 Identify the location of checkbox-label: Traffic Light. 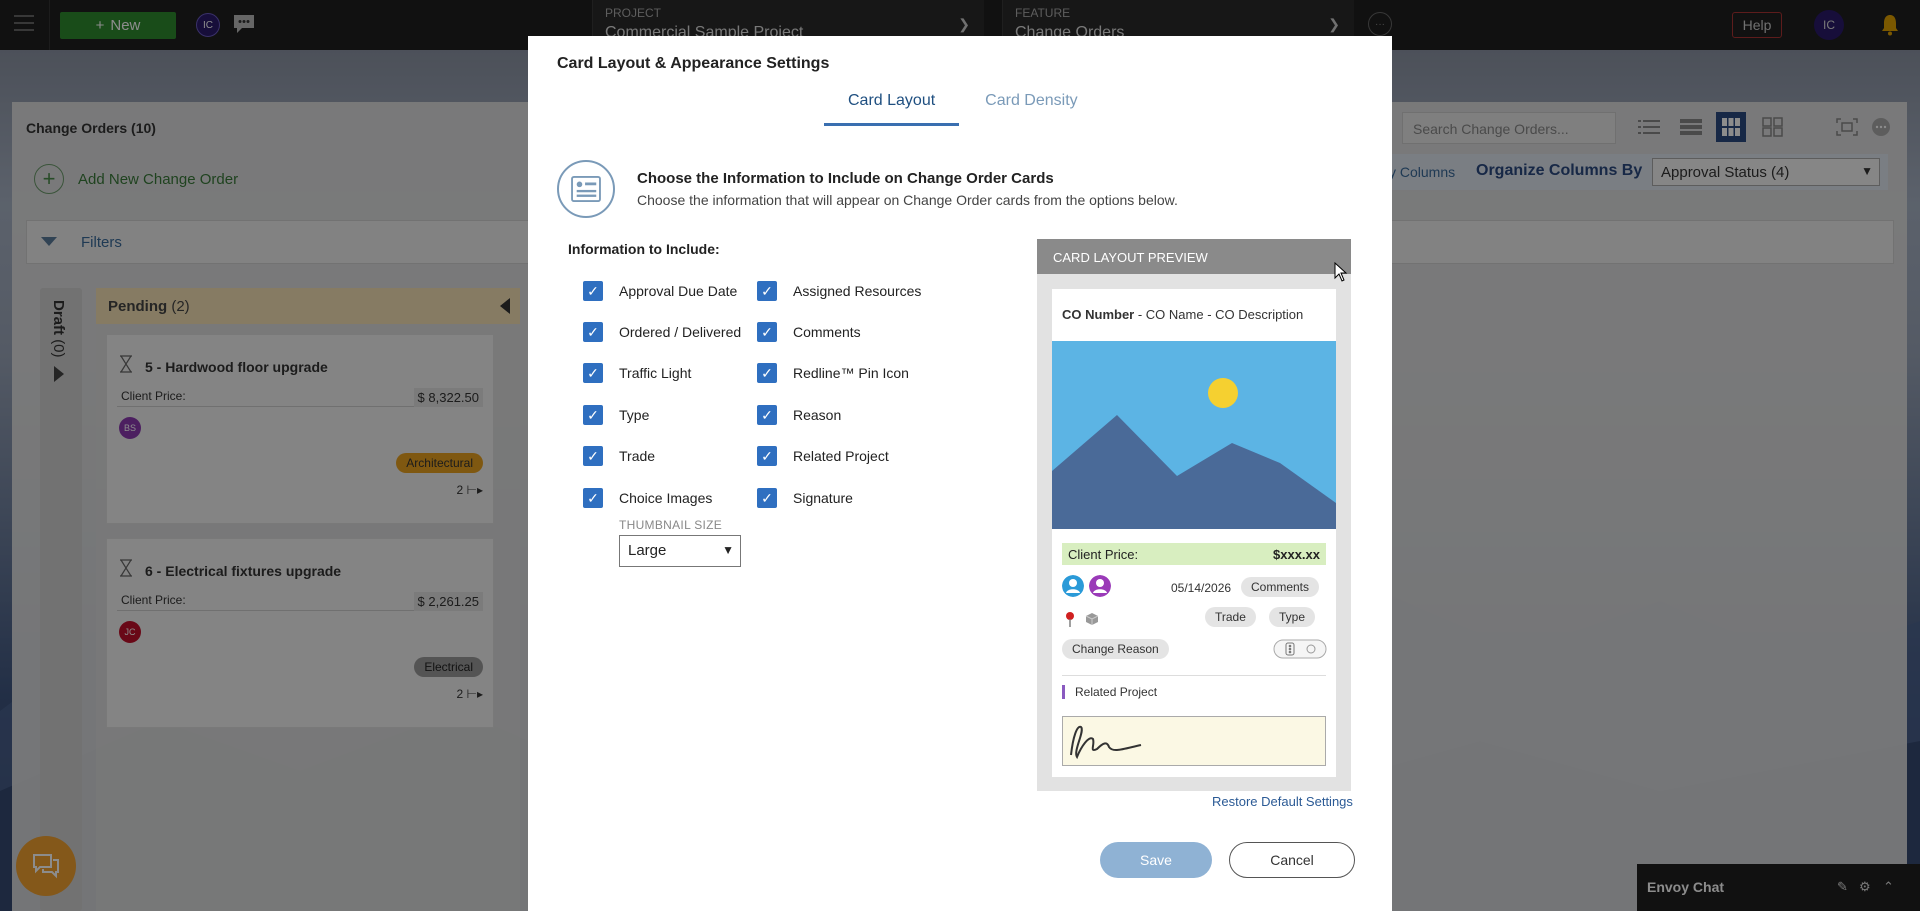
(655, 373).